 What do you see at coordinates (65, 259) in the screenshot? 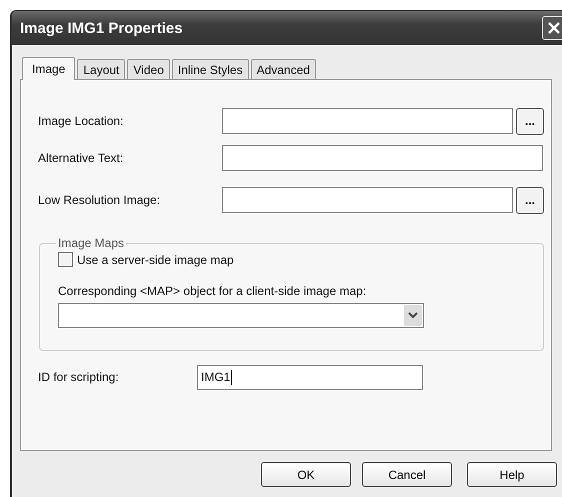
I see `checkbox` at bounding box center [65, 259].